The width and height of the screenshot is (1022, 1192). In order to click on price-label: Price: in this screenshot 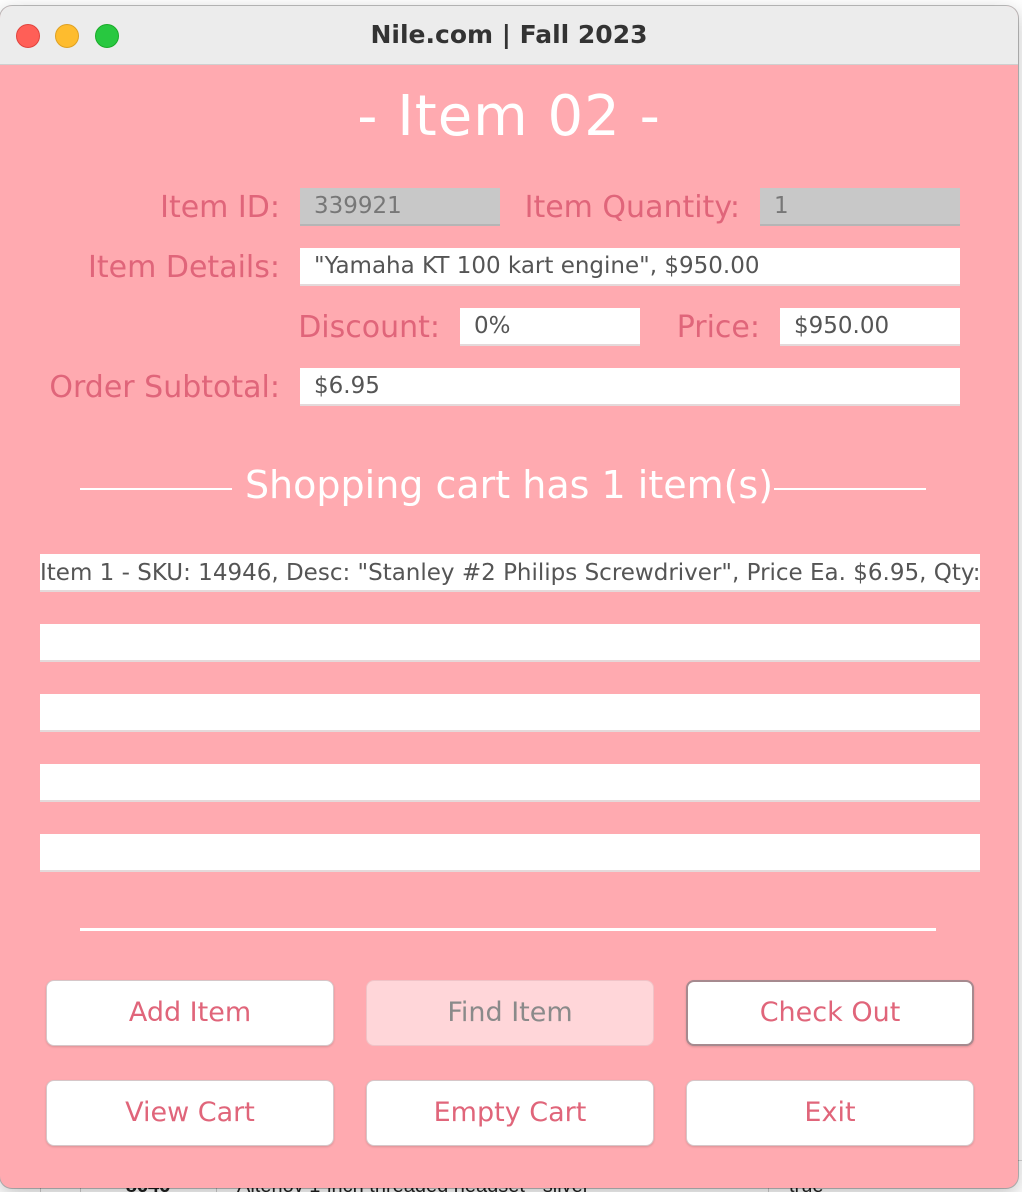, I will do `click(718, 327)`.